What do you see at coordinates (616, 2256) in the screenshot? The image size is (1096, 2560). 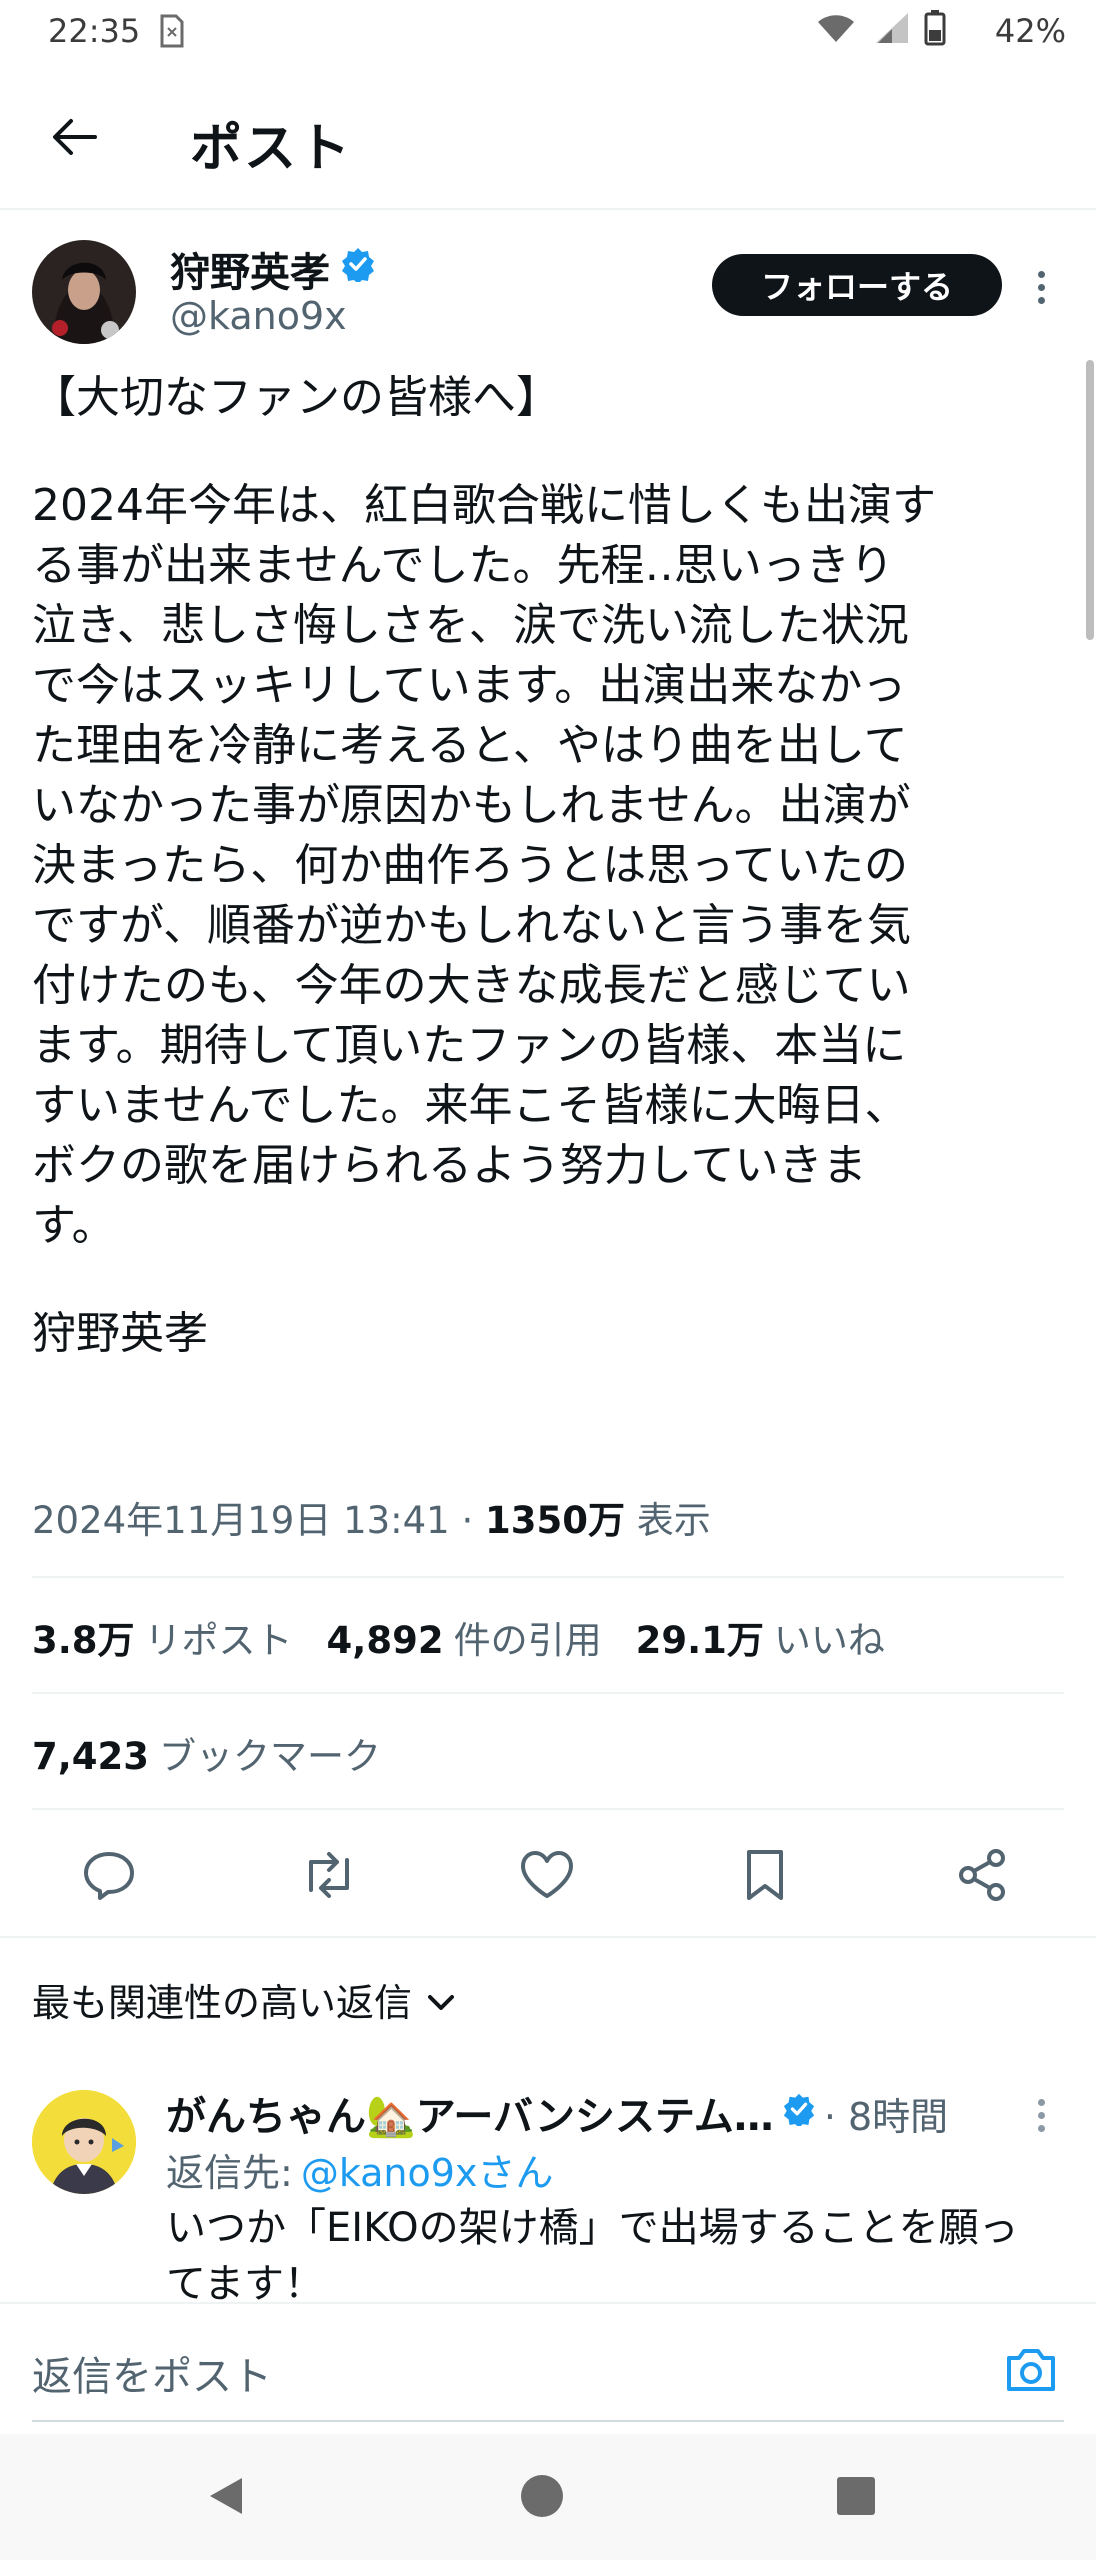 I see `reply-text: いつか「EIKOの架け橋」で出場することを願っ てます！` at bounding box center [616, 2256].